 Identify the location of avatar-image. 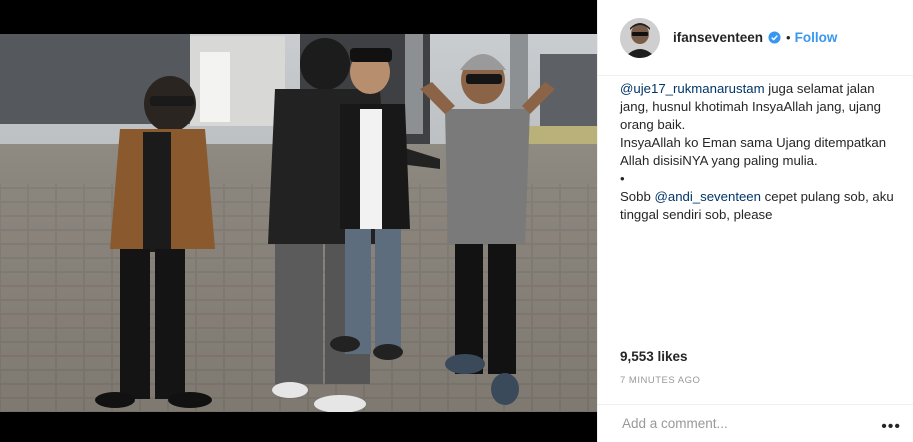
(640, 37).